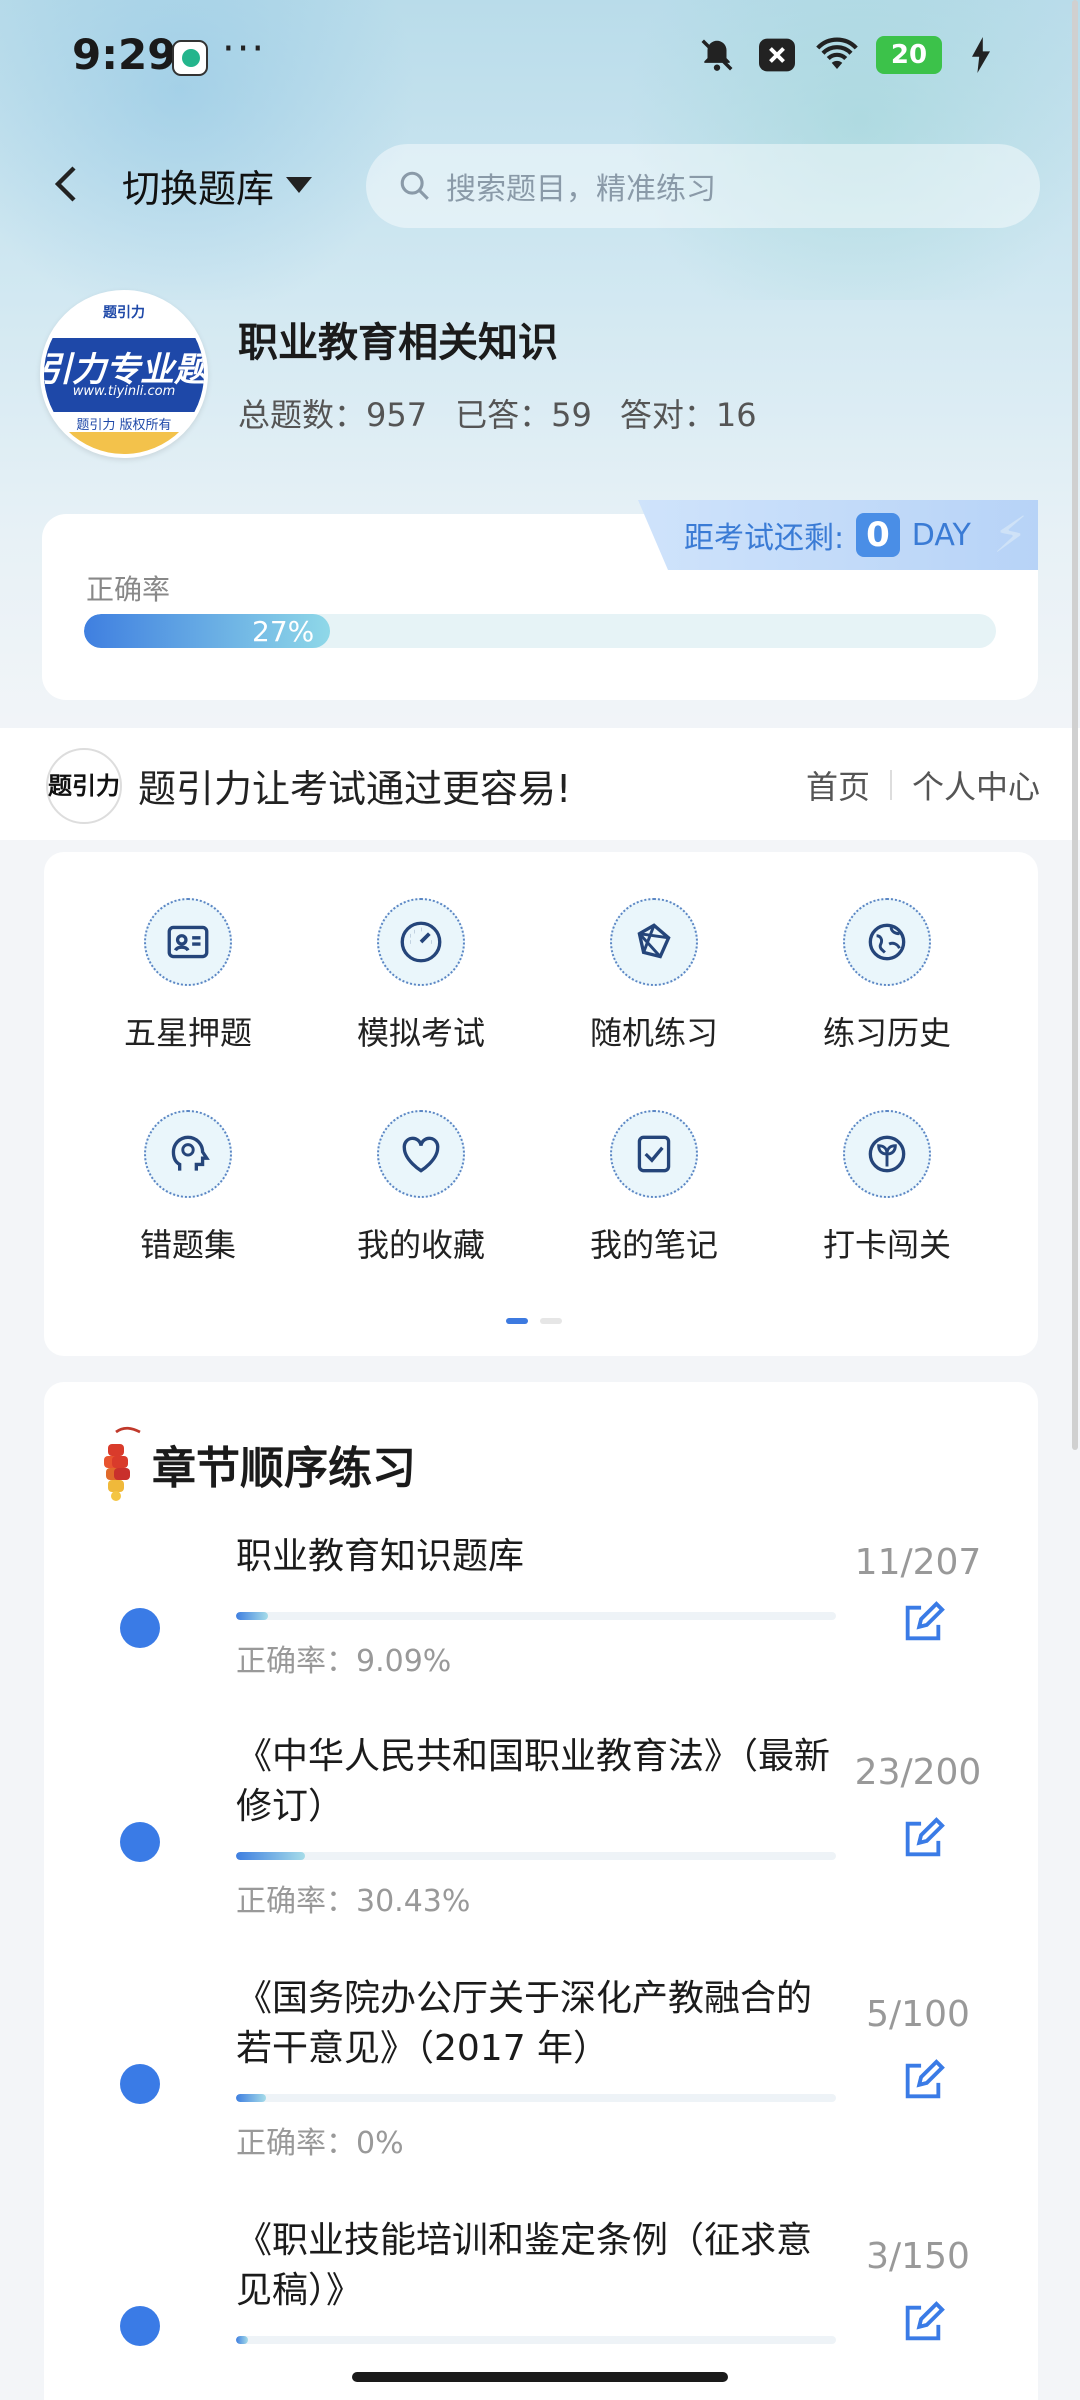  Describe the element at coordinates (533, 1781) in the screenshot. I see `chapter-title: 《中华人民共和国职业教育法》（最新修订）` at that location.